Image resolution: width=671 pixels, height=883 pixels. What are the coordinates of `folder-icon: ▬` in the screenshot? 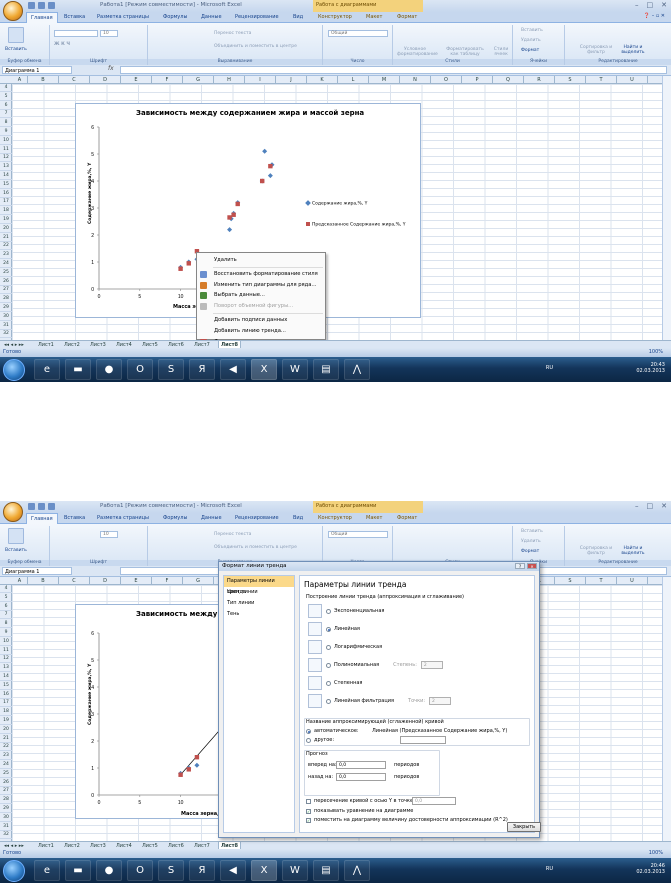 It's located at (78, 870).